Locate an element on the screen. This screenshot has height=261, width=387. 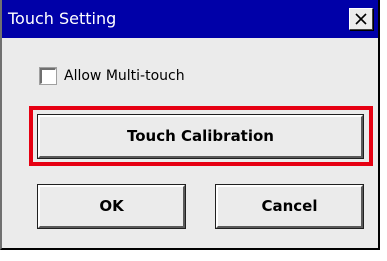
close-button is located at coordinates (361, 19).